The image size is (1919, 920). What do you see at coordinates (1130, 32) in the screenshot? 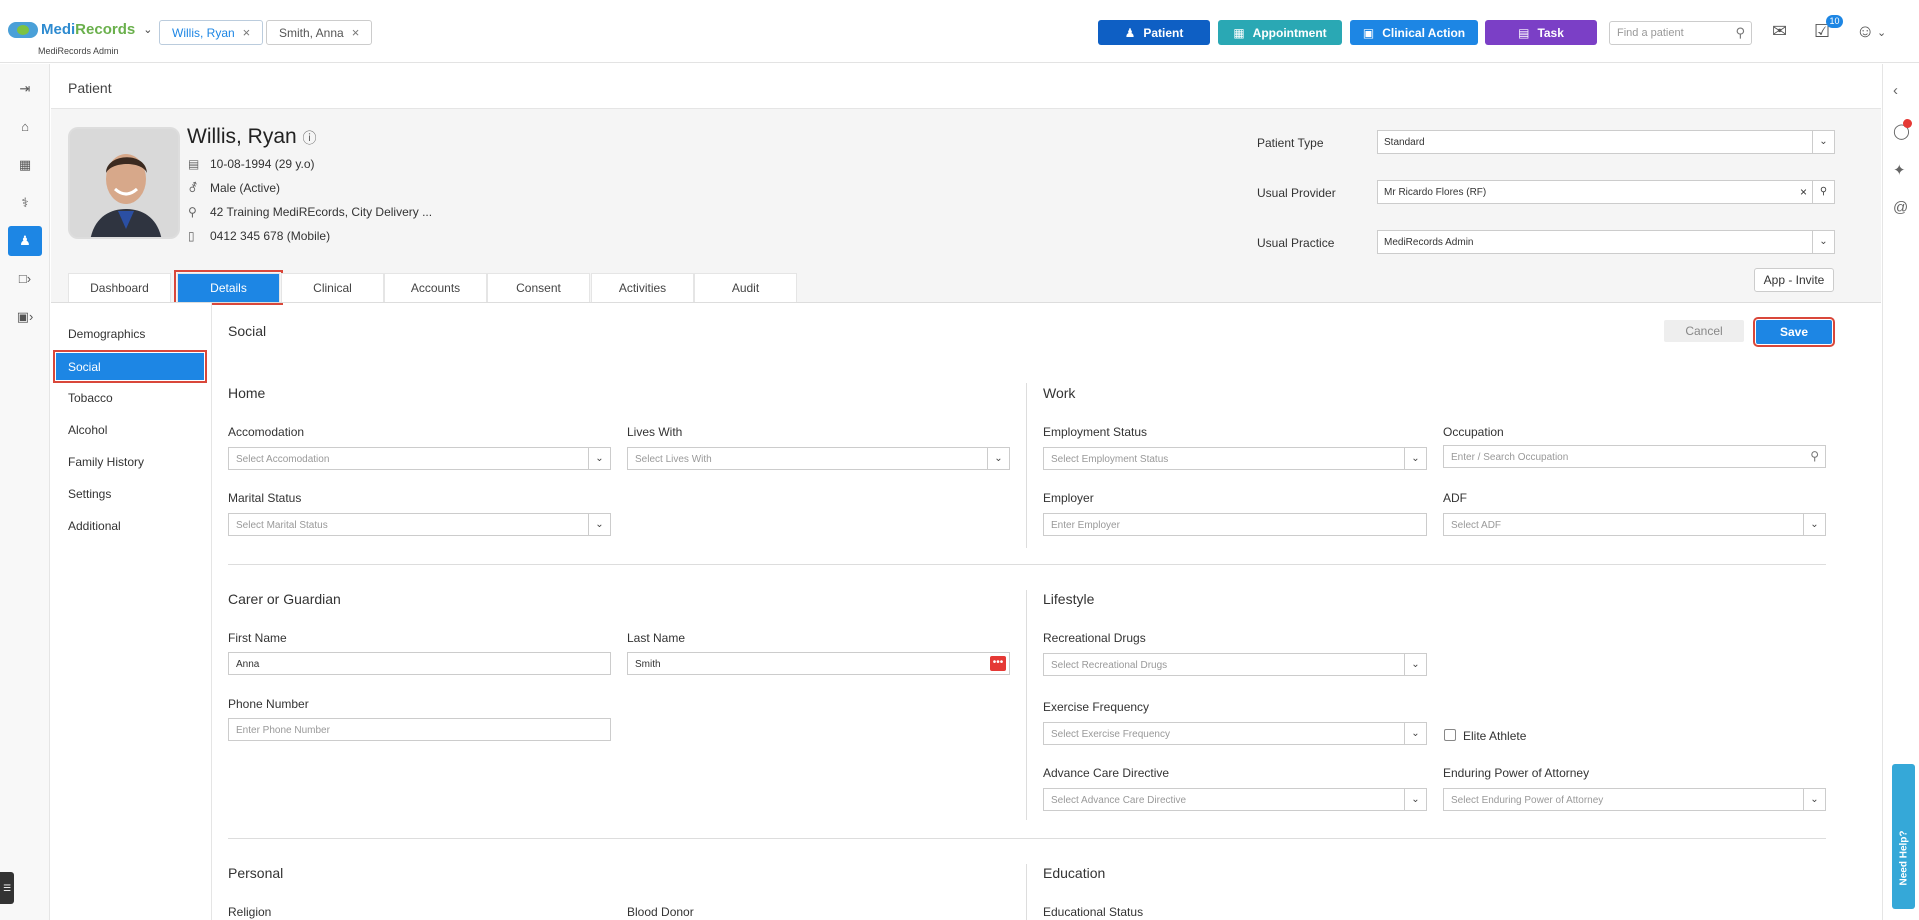
I see `person-icon: ♟` at bounding box center [1130, 32].